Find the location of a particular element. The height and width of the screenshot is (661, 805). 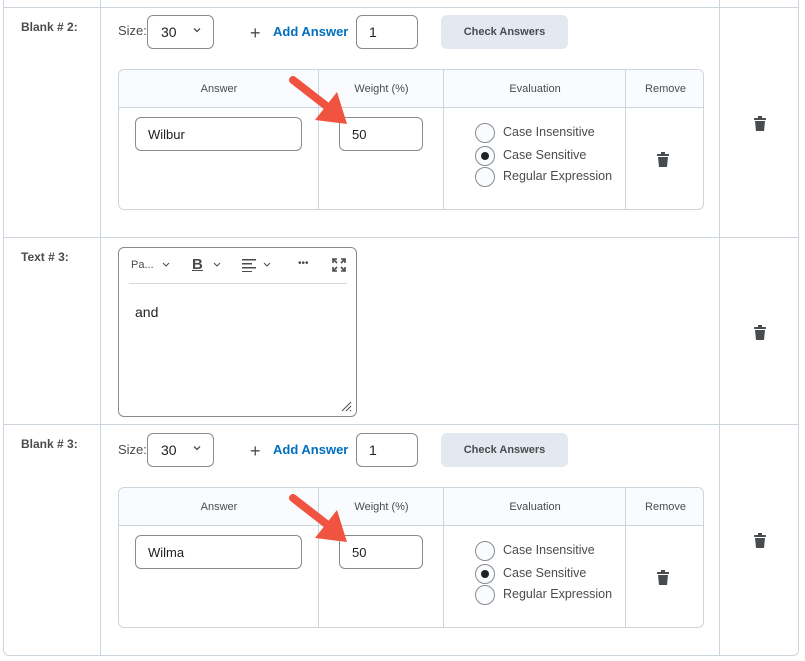

previous-row is located at coordinates (401, 3).